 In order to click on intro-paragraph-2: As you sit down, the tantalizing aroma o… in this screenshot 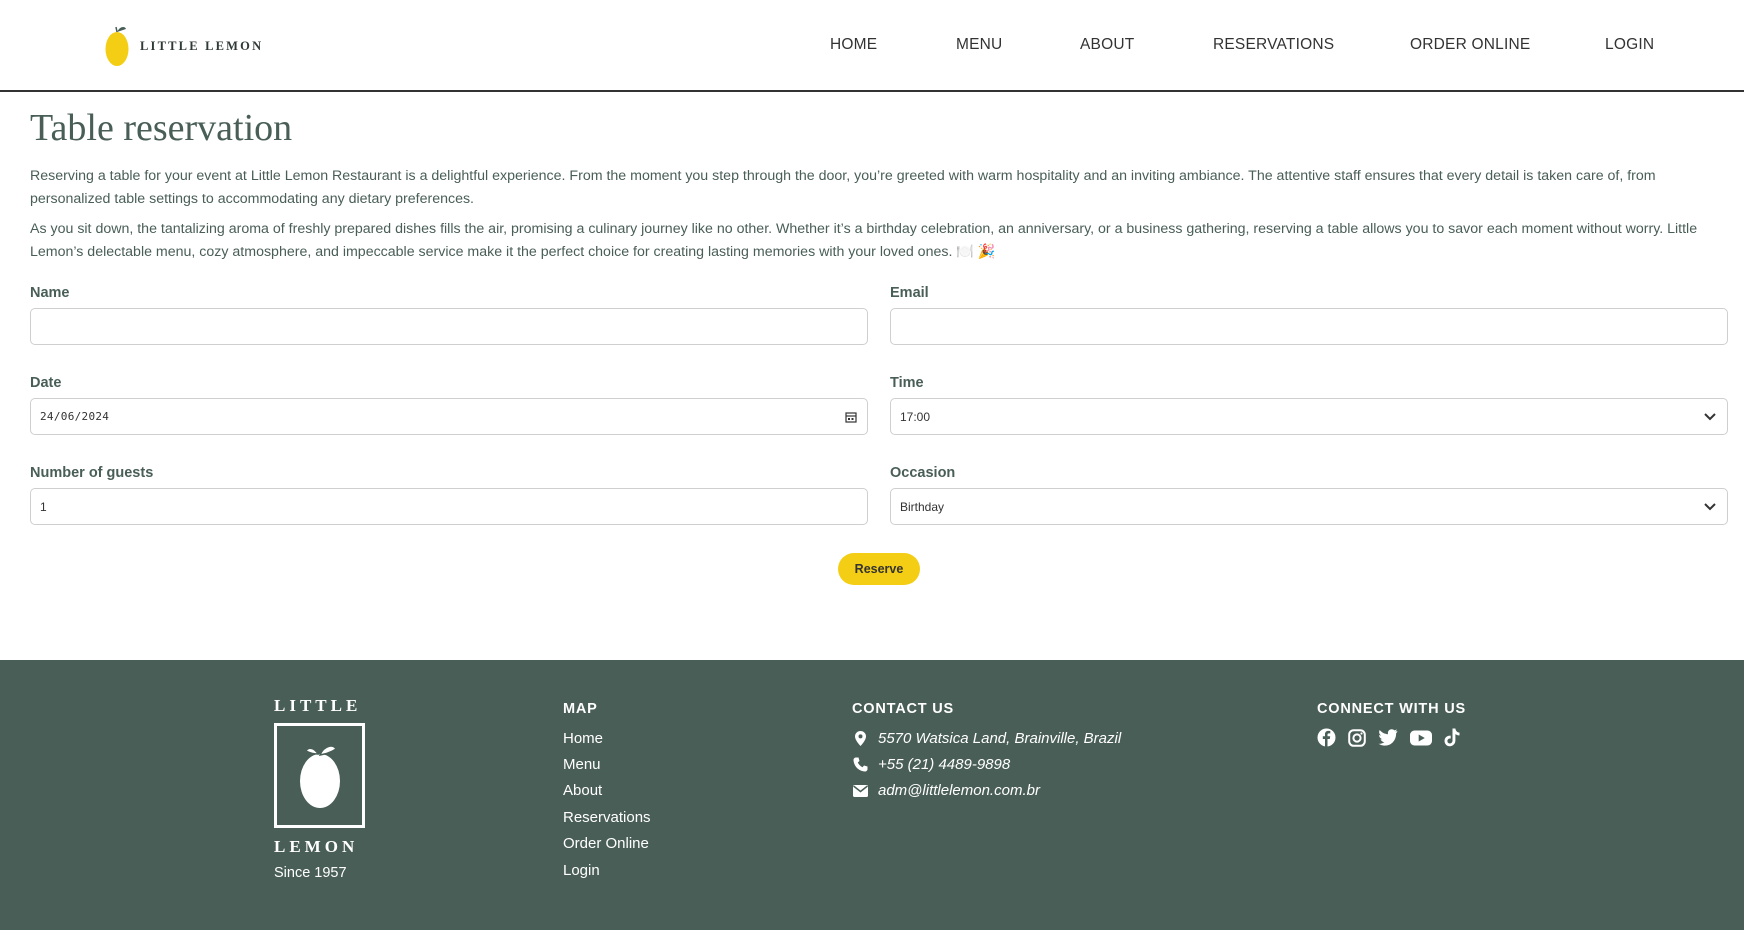, I will do `click(864, 240)`.